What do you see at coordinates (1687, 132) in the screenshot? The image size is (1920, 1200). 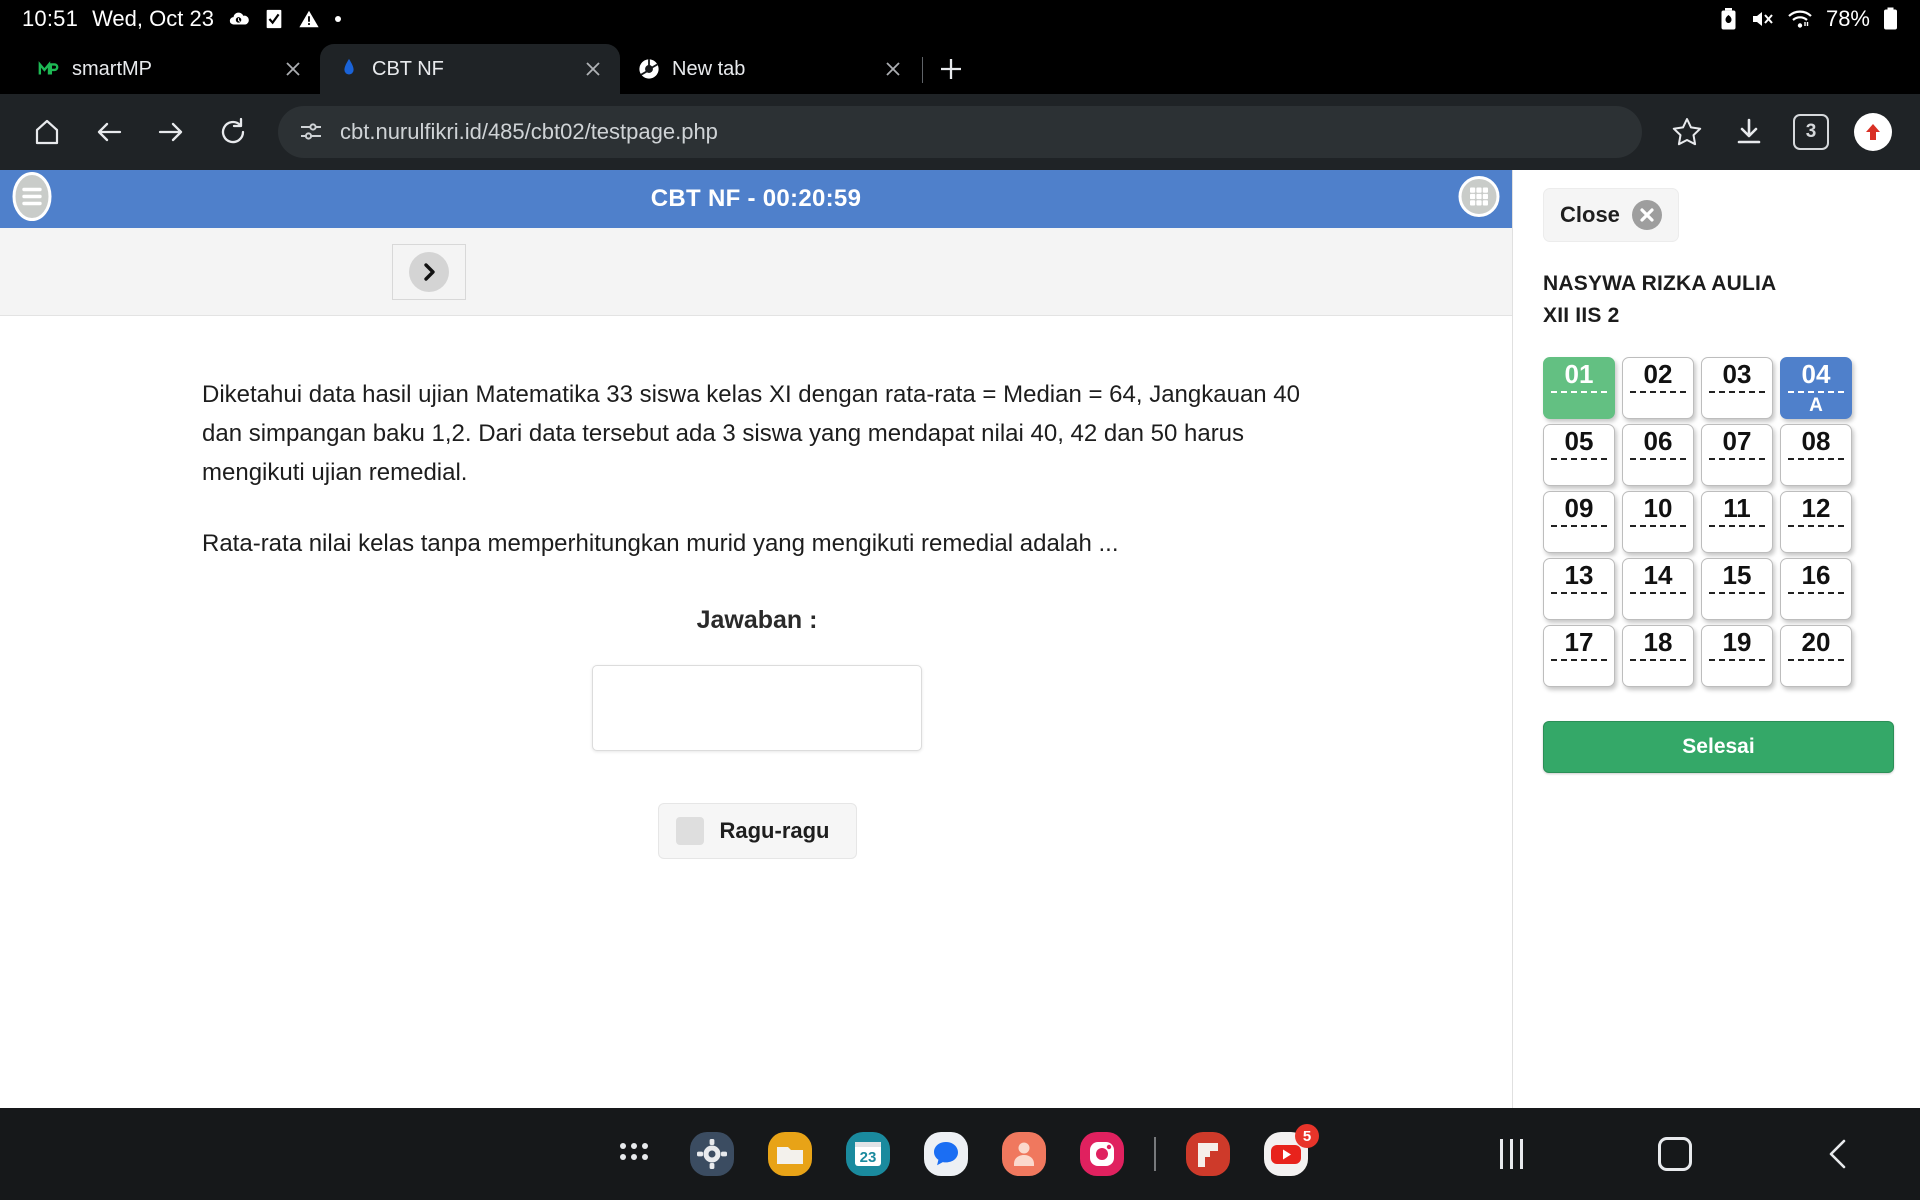 I see `star-icon` at bounding box center [1687, 132].